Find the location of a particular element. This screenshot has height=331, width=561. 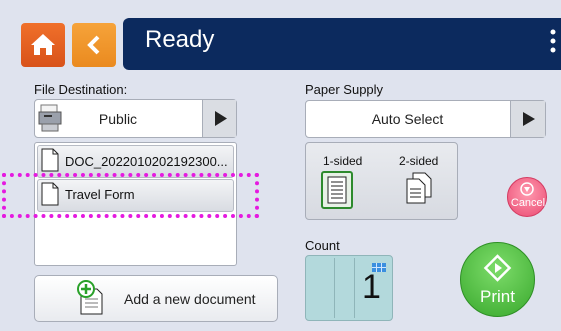

cancel-label: Cancel is located at coordinates (528, 203).